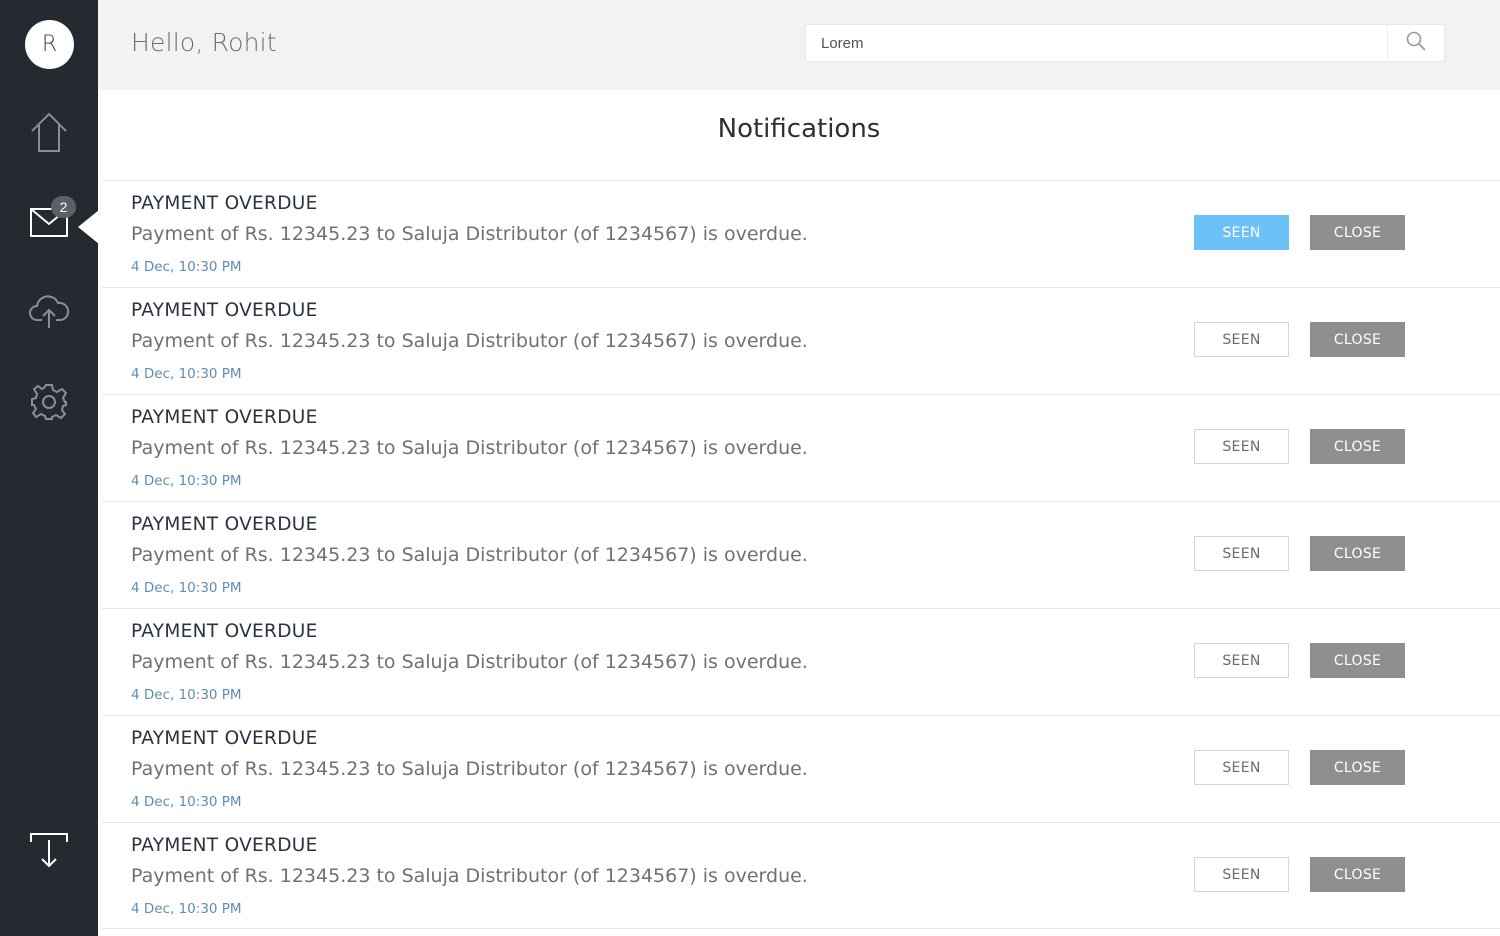 The width and height of the screenshot is (1500, 936). I want to click on cloud-upload-icon, so click(49, 312).